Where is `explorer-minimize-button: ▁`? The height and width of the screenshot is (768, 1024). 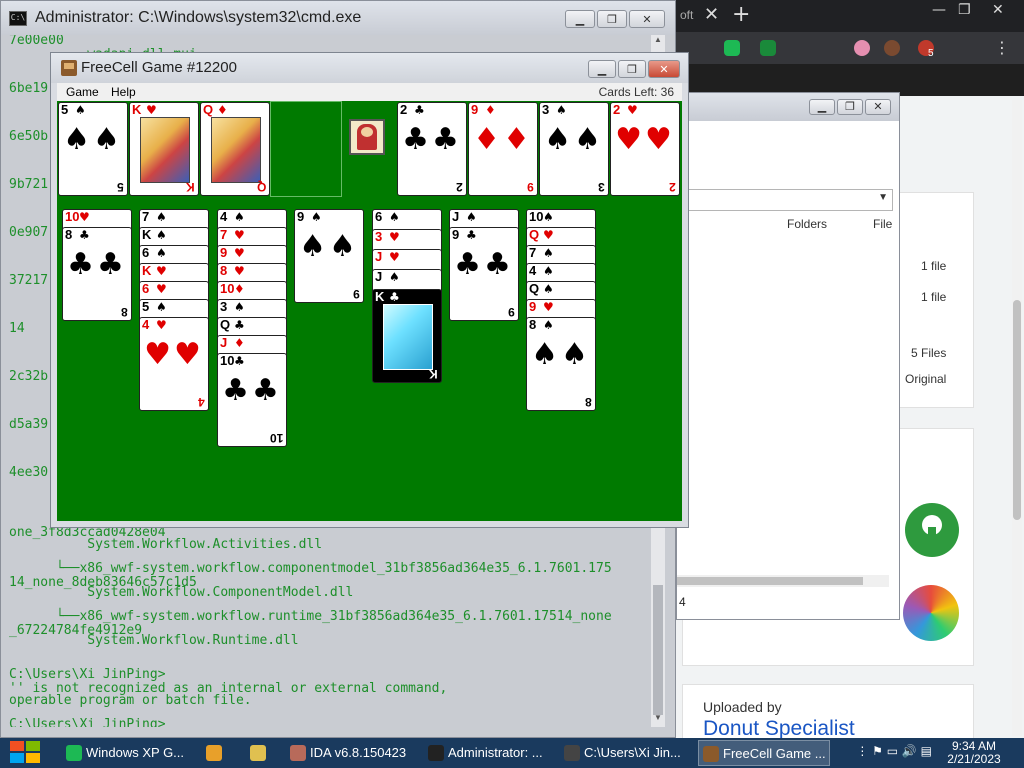
explorer-minimize-button: ▁ is located at coordinates (822, 107).